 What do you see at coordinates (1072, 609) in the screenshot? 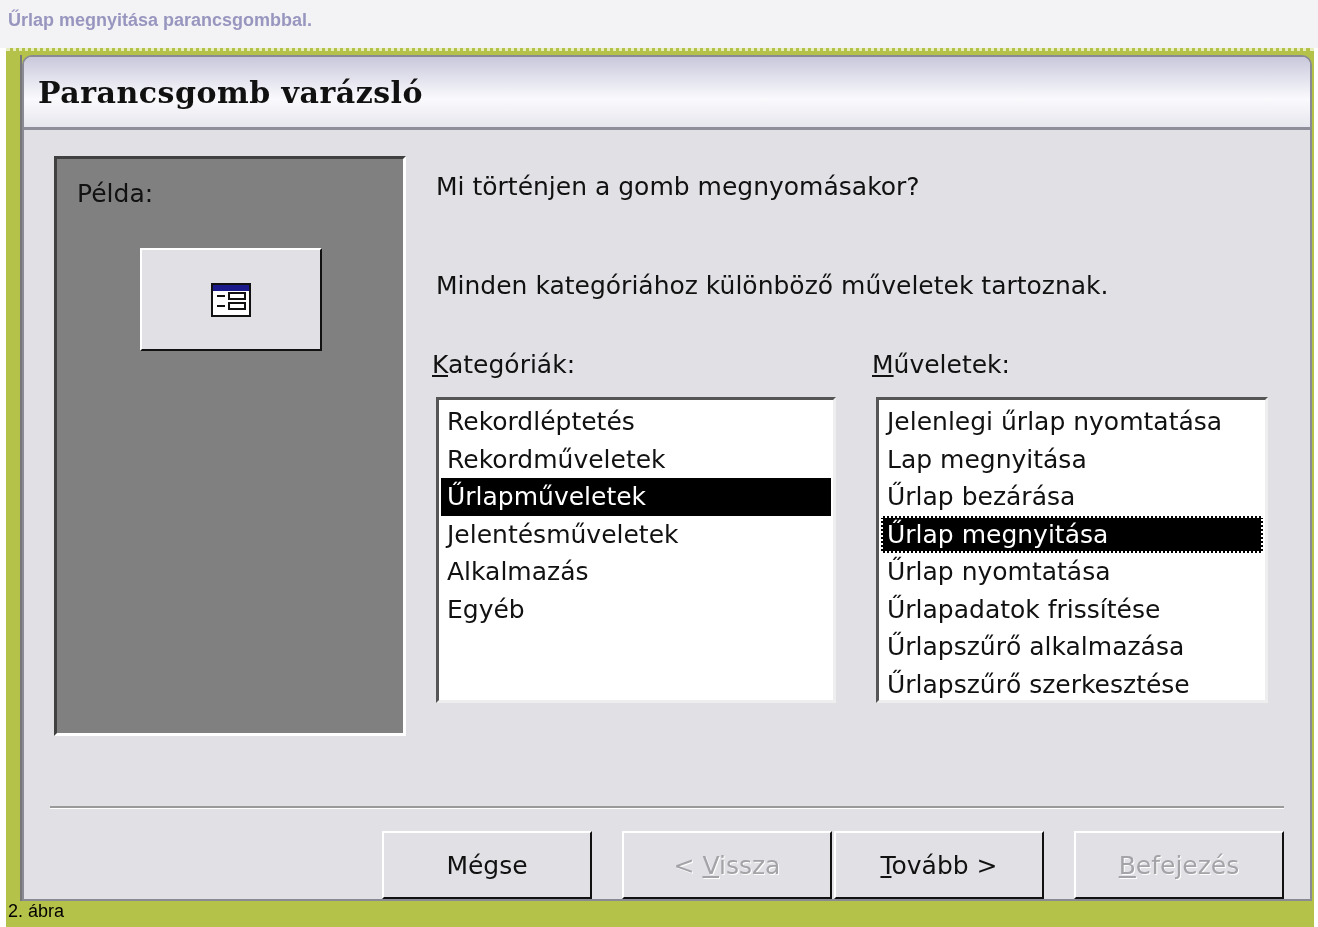
I see `list-item: Űrlapadatok frissítése` at bounding box center [1072, 609].